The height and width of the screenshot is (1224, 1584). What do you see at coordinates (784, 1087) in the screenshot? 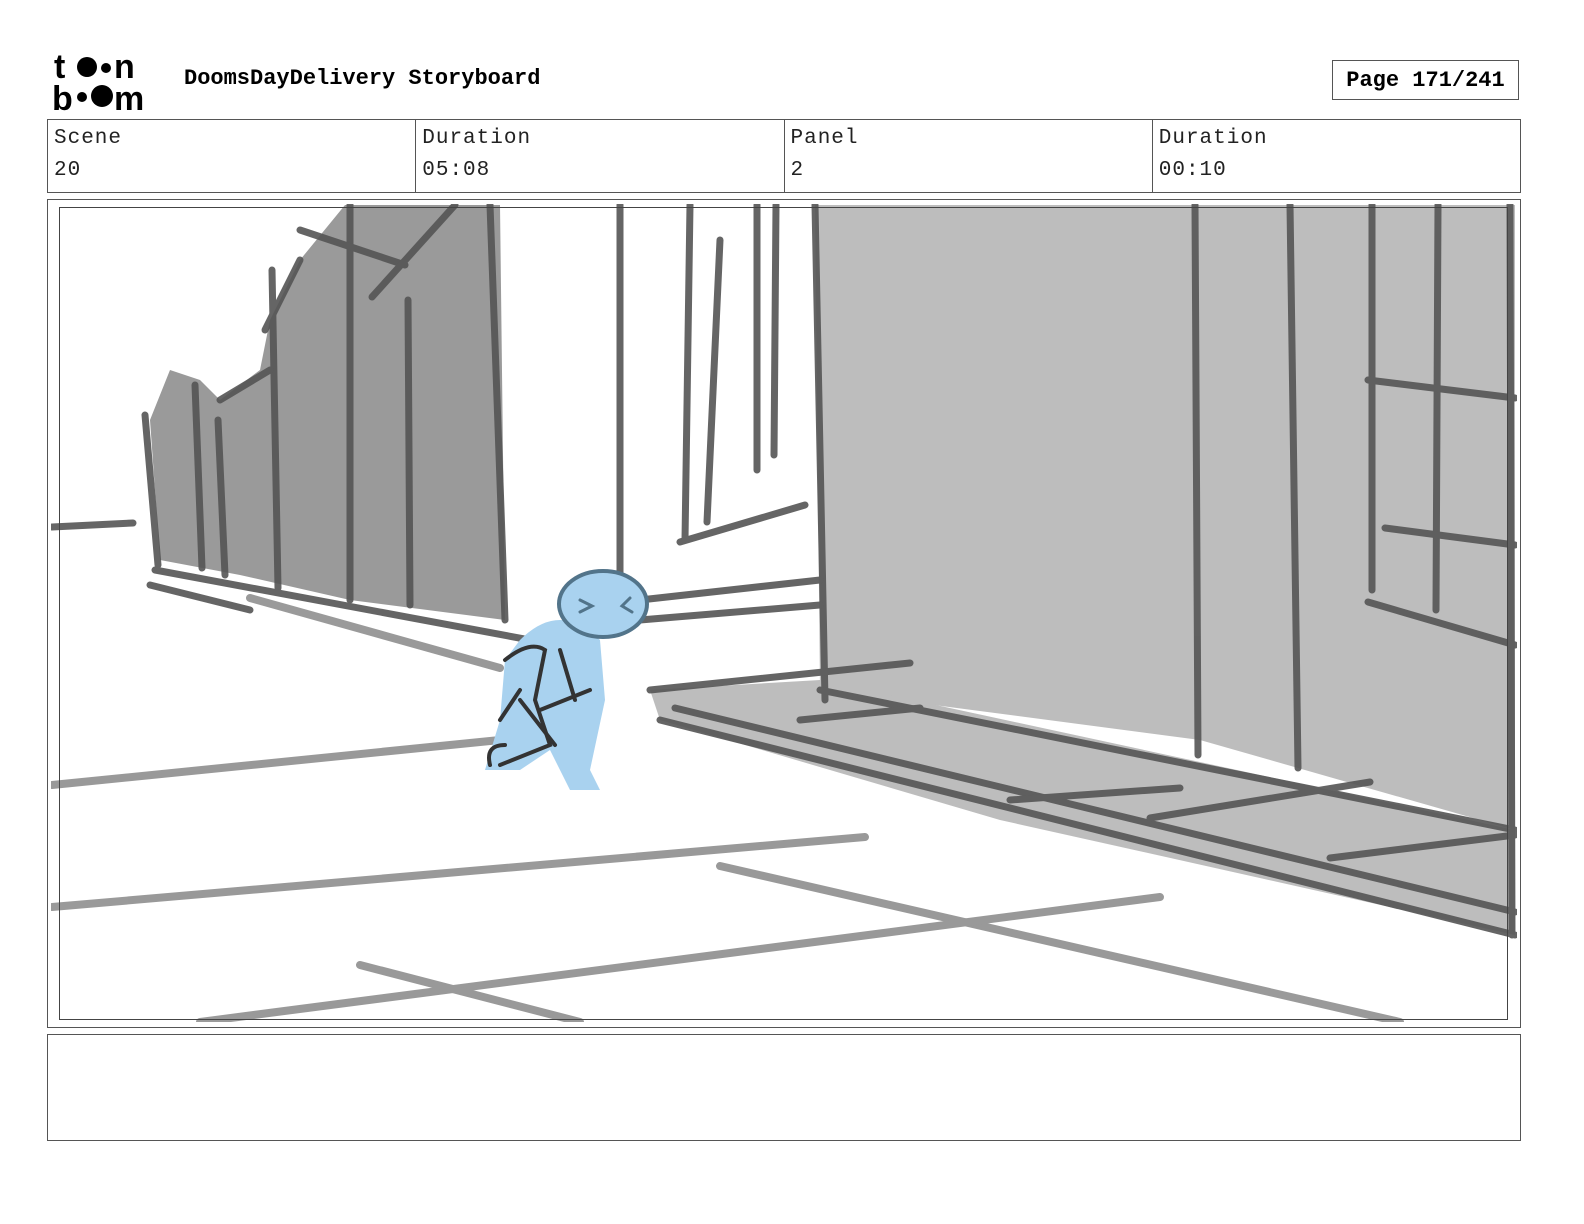
I see `panel-notes` at bounding box center [784, 1087].